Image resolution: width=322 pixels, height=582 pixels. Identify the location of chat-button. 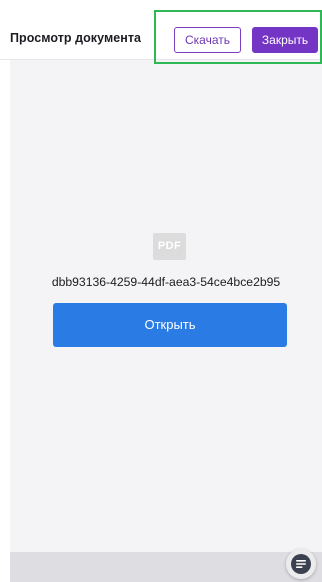
(301, 564).